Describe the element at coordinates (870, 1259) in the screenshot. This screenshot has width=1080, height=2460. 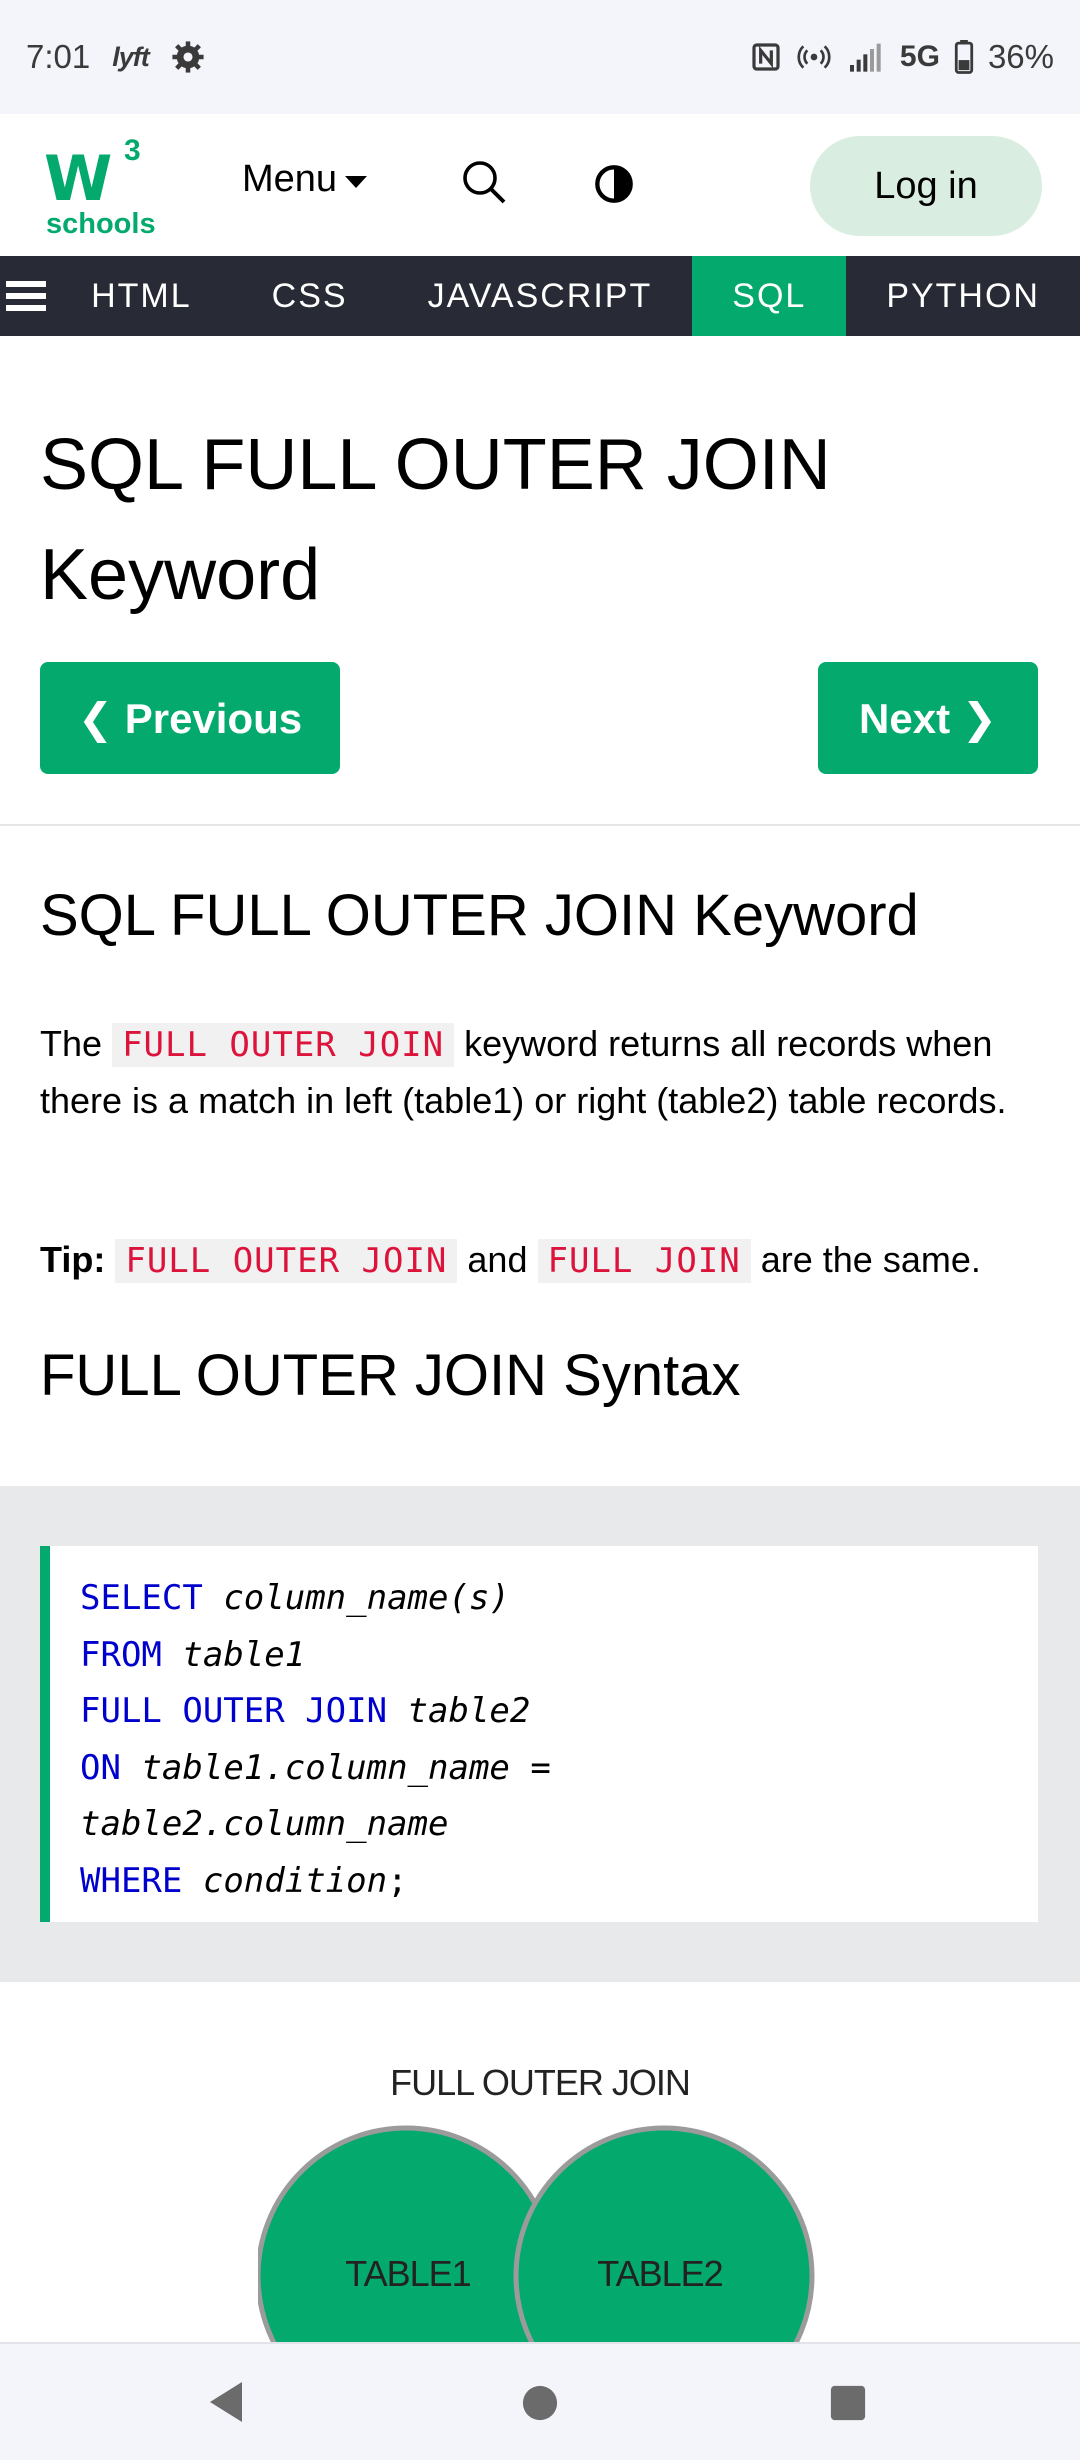
I see `tip-text-post: are the same.` at that location.